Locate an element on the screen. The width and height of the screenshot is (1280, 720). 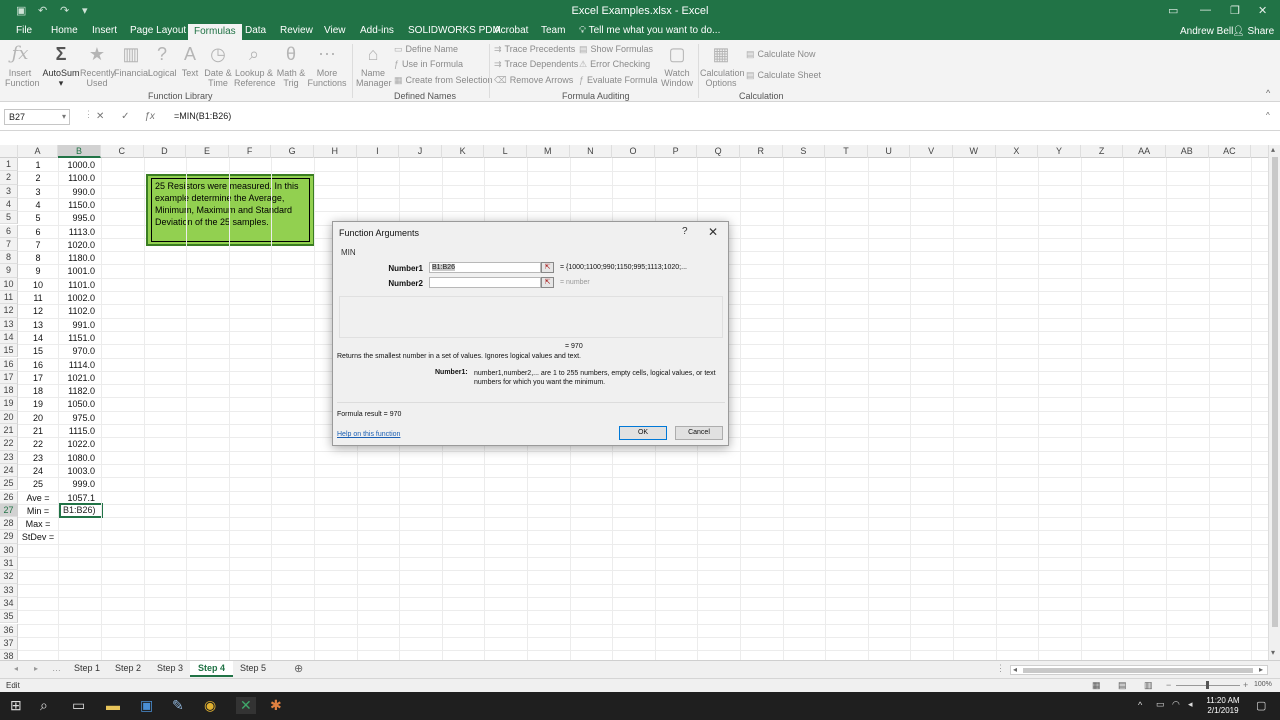
tab-page-layout: Page Layout is located at coordinates (158, 30).